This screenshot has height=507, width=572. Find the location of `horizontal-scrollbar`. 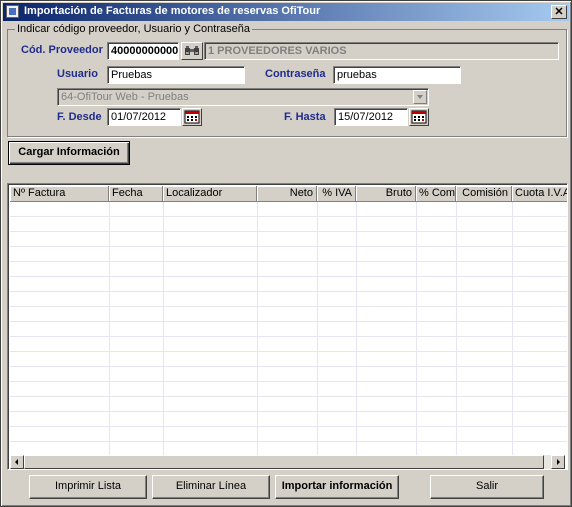

horizontal-scrollbar is located at coordinates (287, 462).